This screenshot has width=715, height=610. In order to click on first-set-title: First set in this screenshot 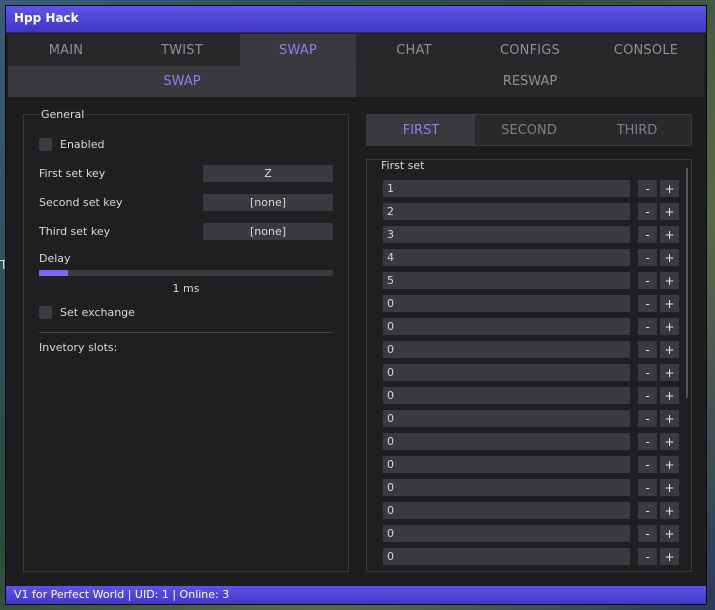, I will do `click(403, 165)`.